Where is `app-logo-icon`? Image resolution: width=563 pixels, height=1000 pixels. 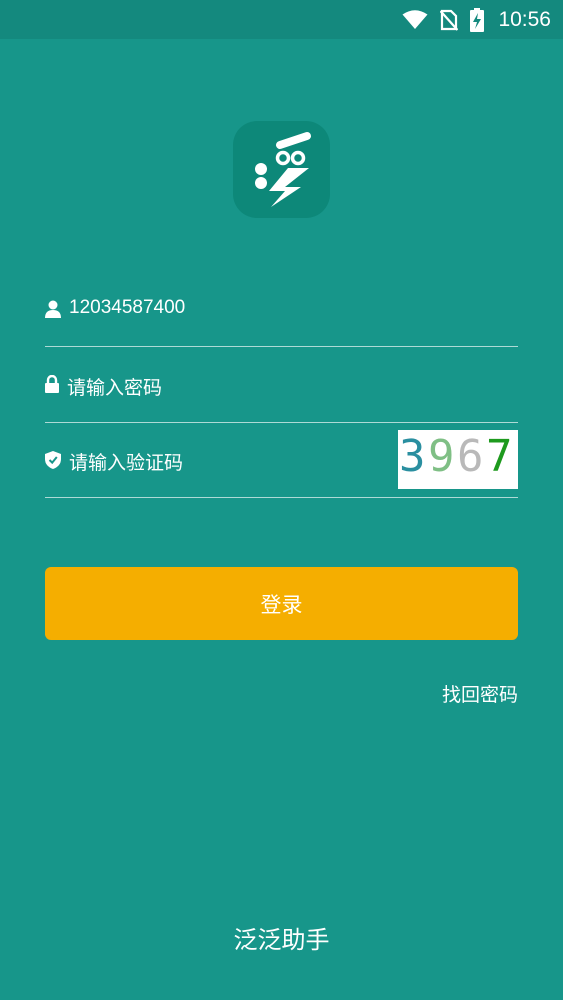
app-logo-icon is located at coordinates (283, 169).